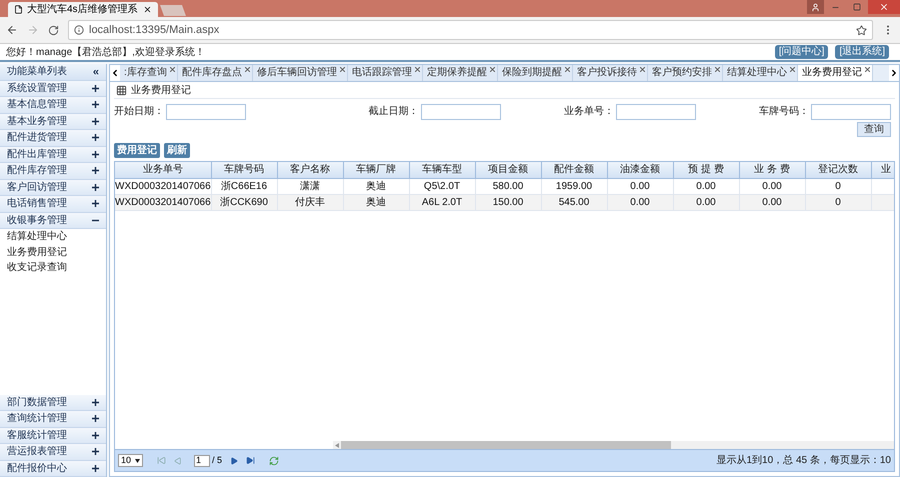 This screenshot has width=900, height=477. Describe the element at coordinates (393, 111) in the screenshot. I see `filter-label: 截止日期：` at that location.